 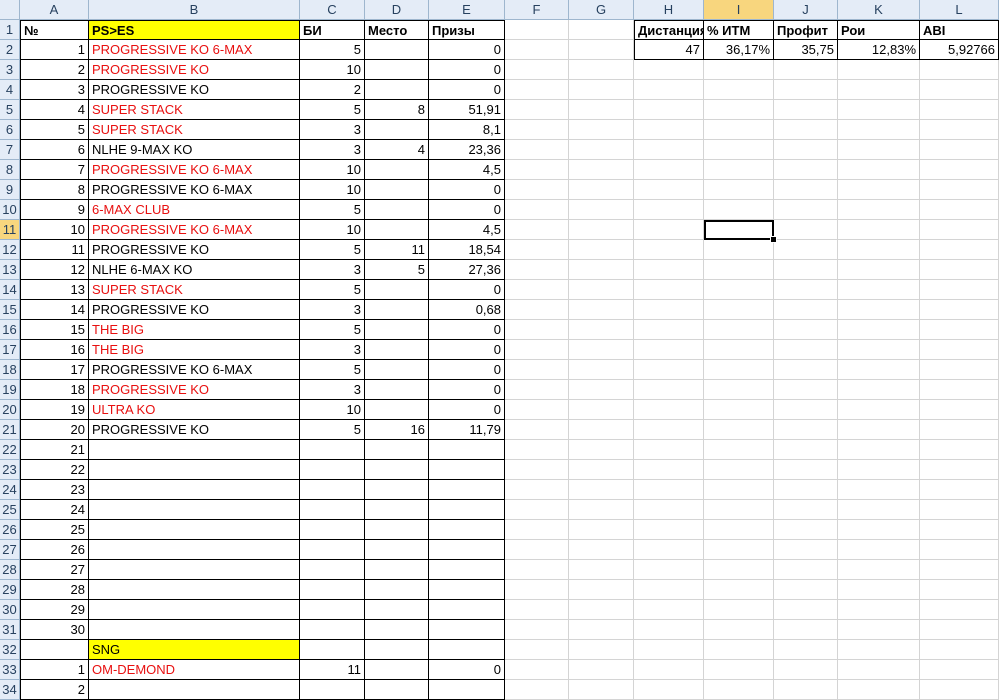 I want to click on row-header-19: 19, so click(x=10, y=390).